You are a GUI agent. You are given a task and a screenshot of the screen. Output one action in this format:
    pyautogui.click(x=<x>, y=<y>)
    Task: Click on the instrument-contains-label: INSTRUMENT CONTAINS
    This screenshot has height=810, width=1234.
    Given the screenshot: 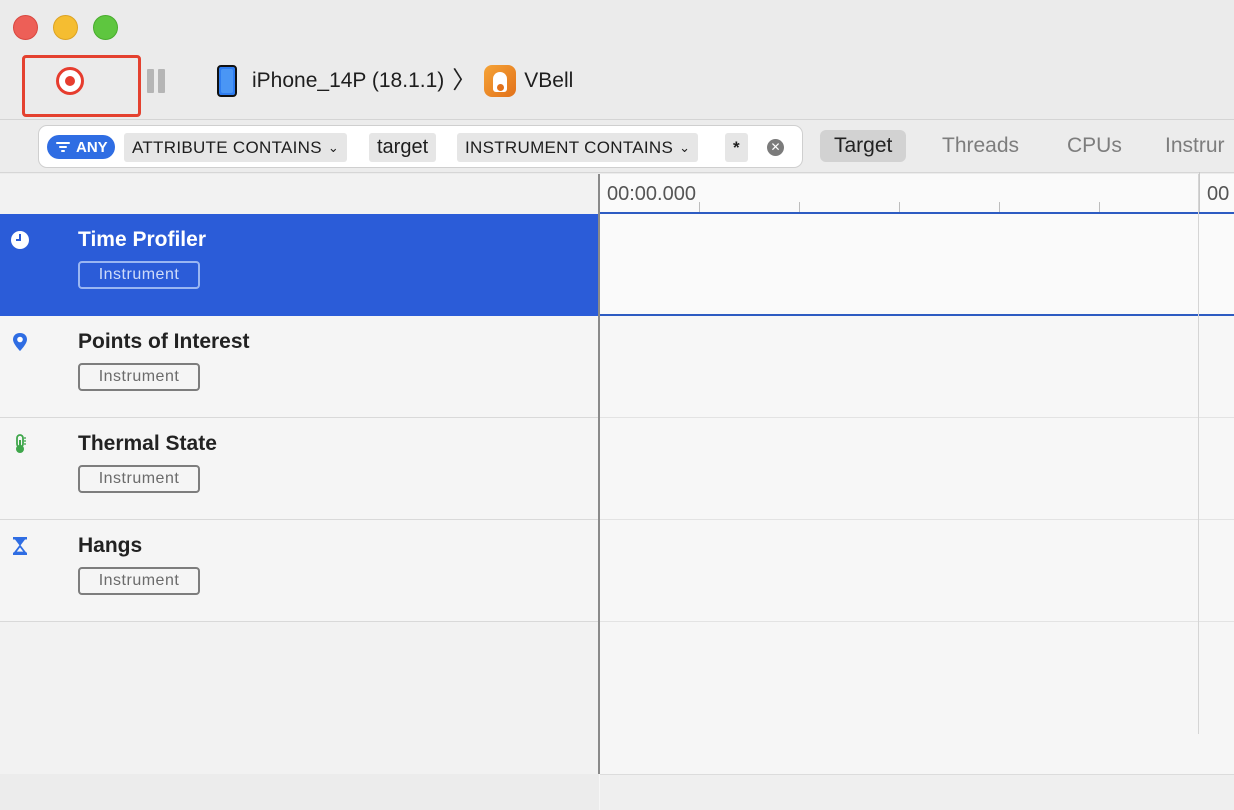 What is the action you would take?
    pyautogui.click(x=569, y=147)
    